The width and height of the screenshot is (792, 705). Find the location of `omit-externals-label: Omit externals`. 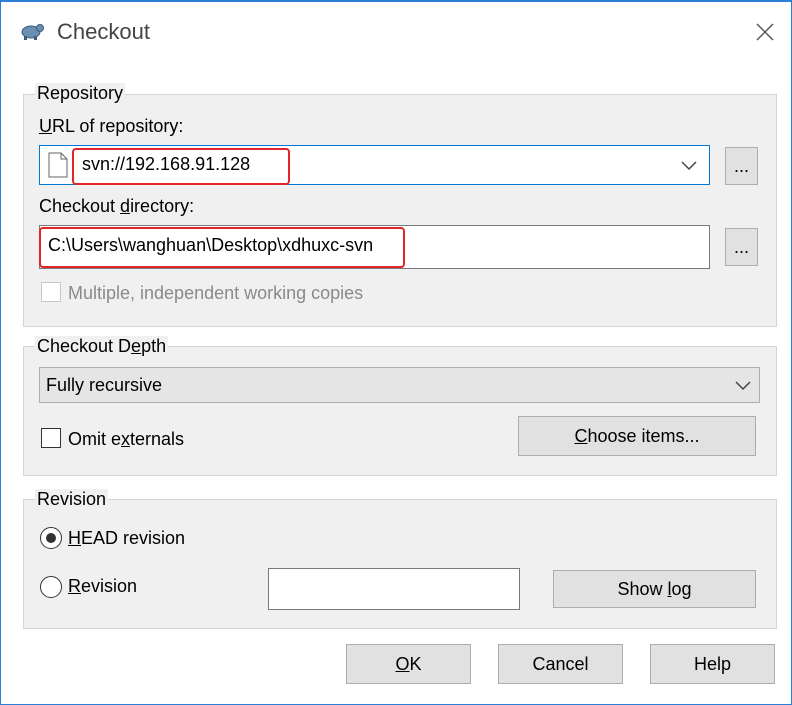

omit-externals-label: Omit externals is located at coordinates (126, 439).